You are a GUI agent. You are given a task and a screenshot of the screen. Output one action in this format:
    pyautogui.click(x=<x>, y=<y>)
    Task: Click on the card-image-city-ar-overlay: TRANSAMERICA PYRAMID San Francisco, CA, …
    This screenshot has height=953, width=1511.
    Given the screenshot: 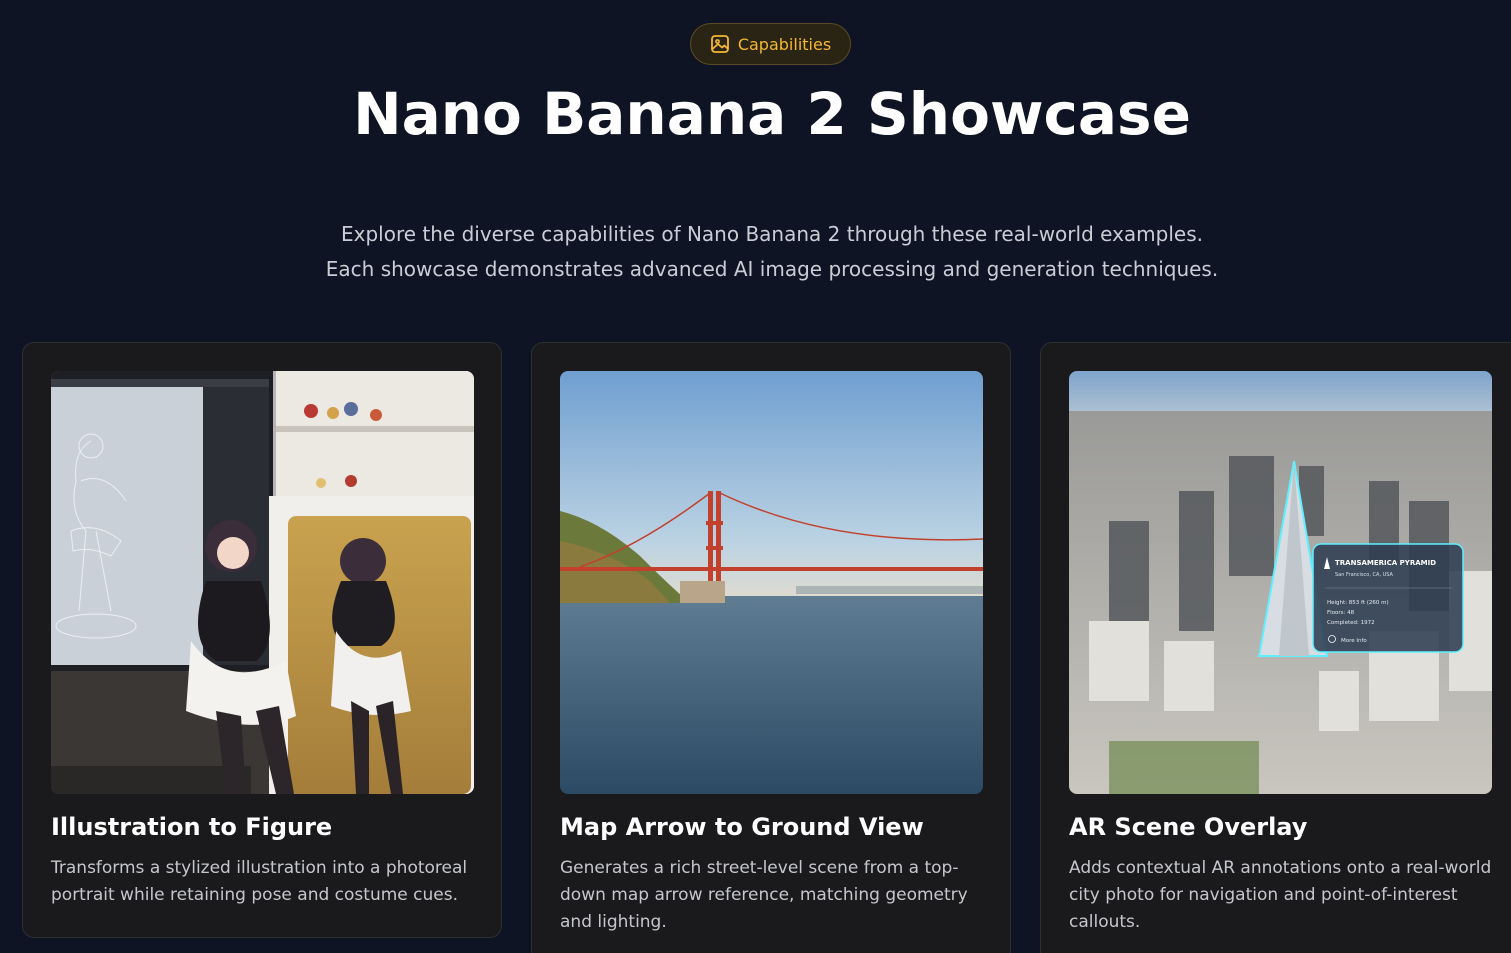 What is the action you would take?
    pyautogui.click(x=1280, y=582)
    